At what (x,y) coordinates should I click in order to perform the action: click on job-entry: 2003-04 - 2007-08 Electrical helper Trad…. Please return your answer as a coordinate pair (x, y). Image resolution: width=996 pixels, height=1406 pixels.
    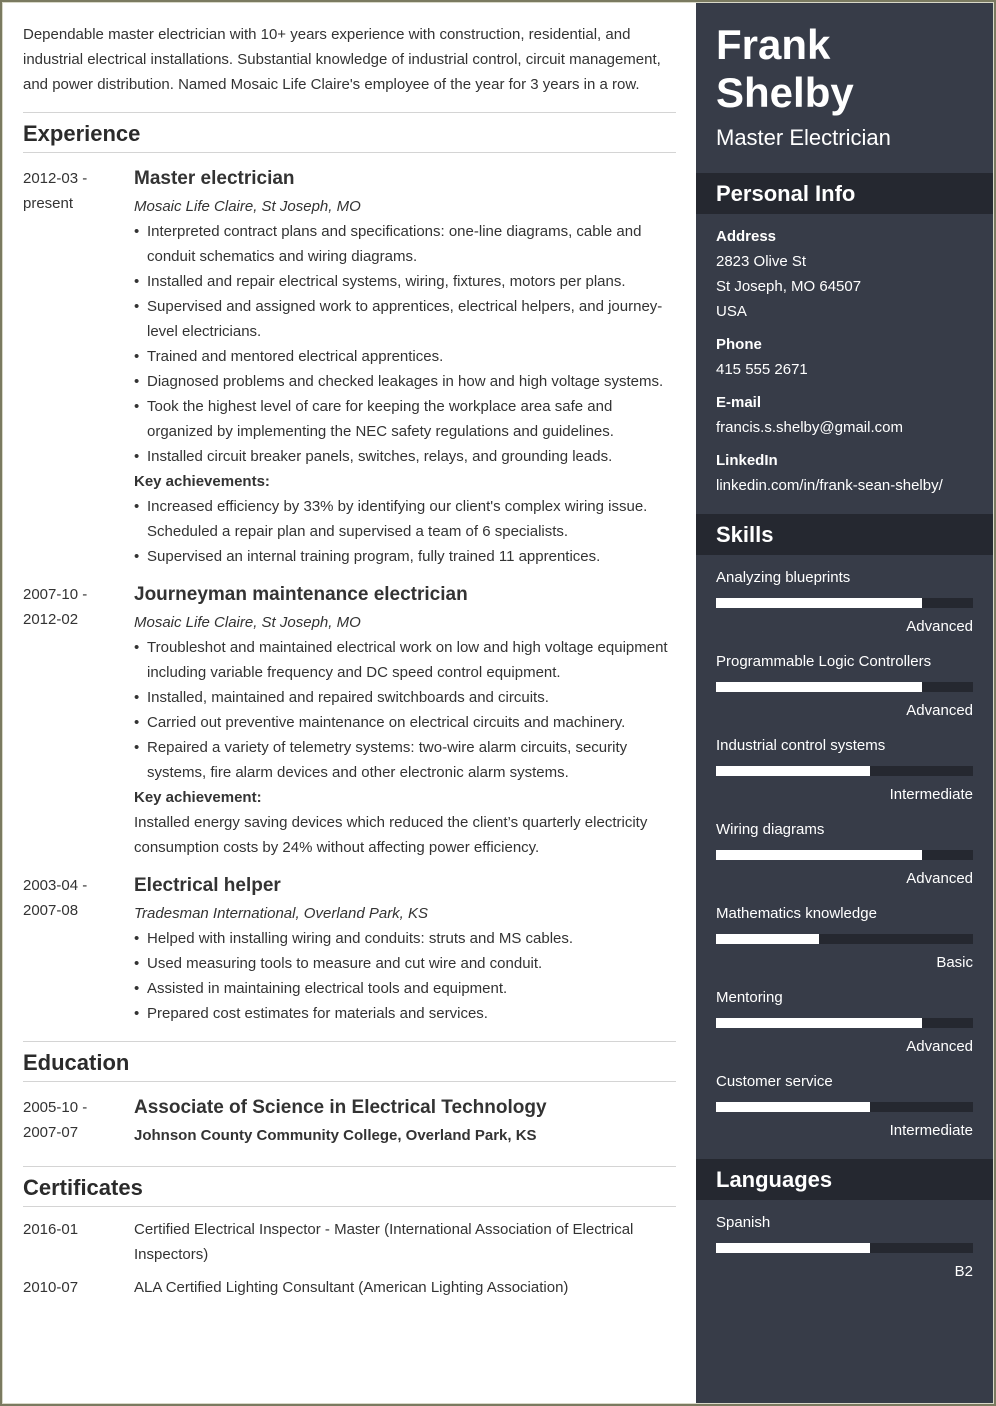
    Looking at the image, I should click on (349, 949).